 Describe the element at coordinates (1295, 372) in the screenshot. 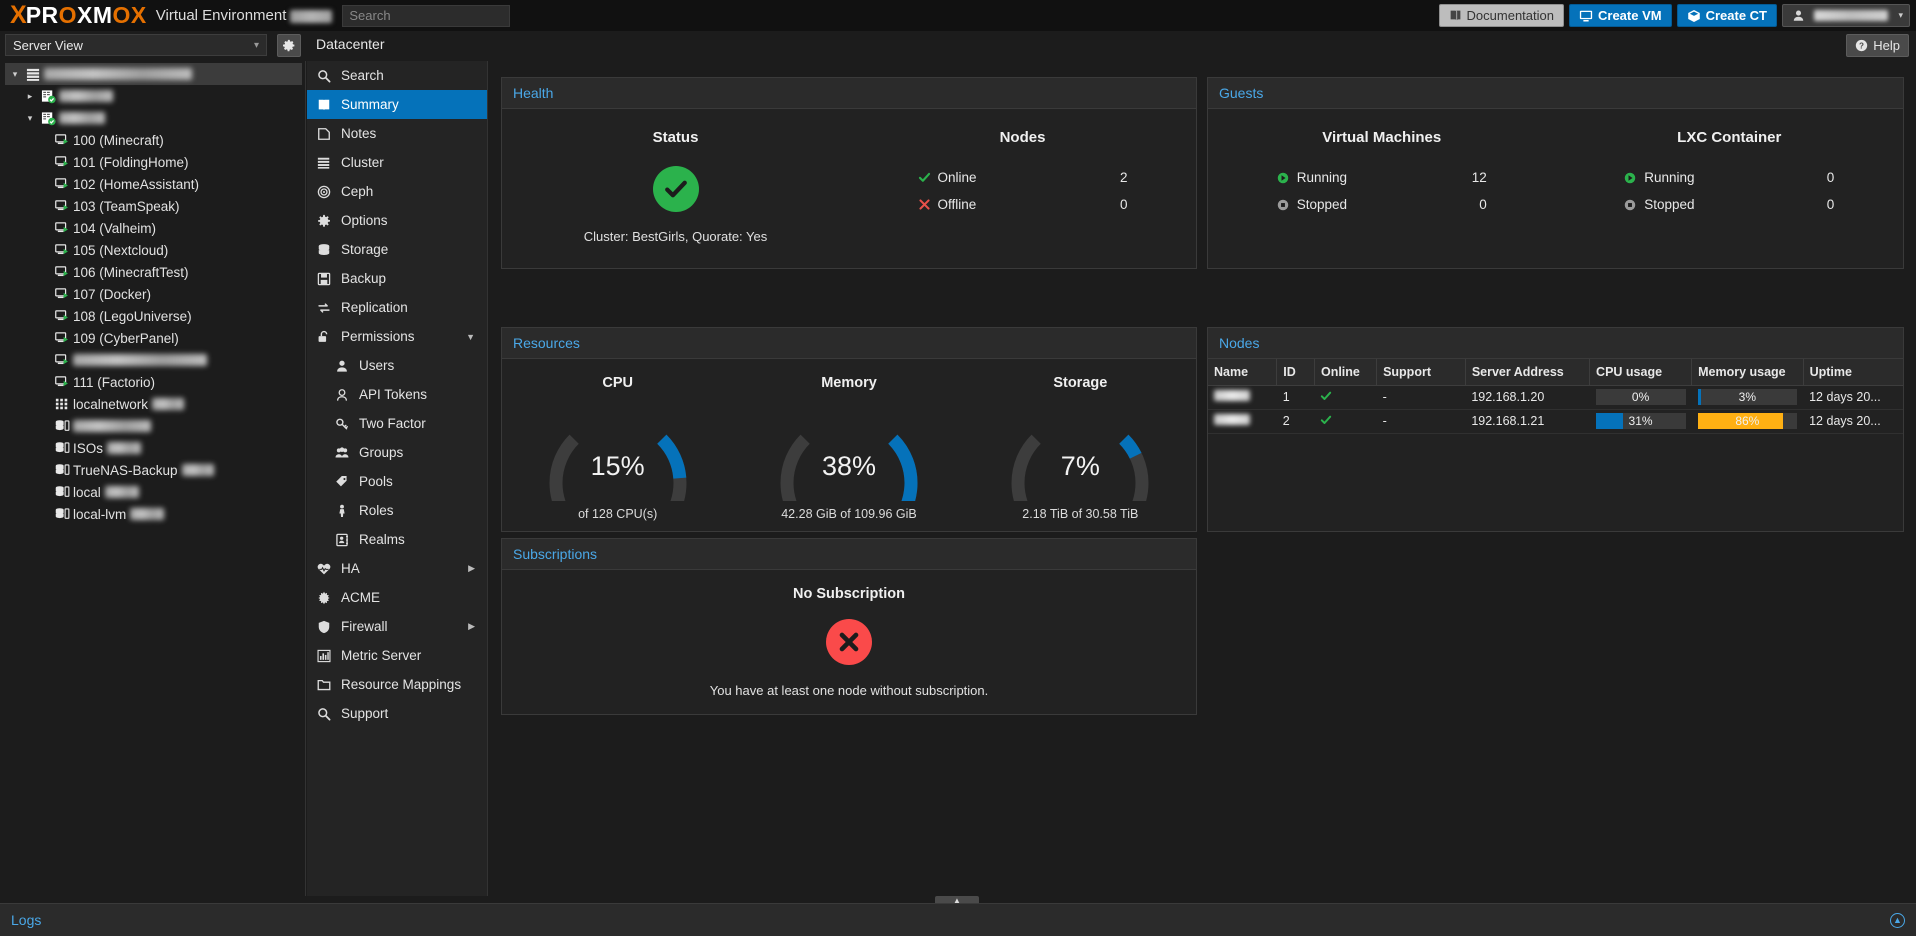

I see `column-header: ID` at that location.